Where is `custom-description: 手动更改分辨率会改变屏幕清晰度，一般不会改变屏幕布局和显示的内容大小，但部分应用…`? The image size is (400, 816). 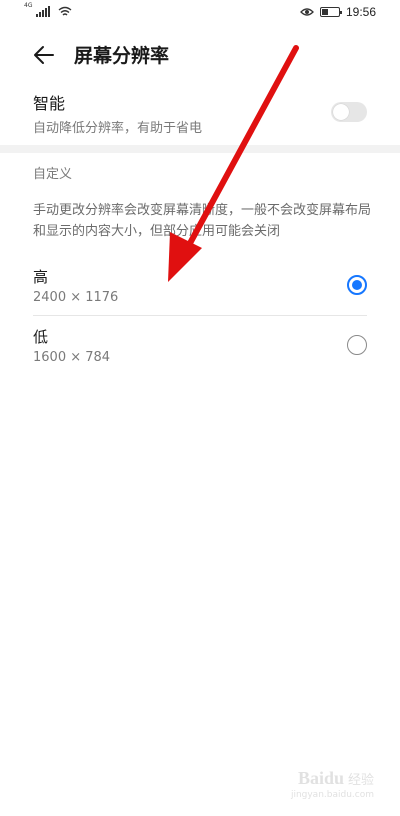 custom-description: 手动更改分辨率会改变屏幕清晰度，一般不会改变屏幕布局和显示的内容大小，但部分应用… is located at coordinates (202, 221).